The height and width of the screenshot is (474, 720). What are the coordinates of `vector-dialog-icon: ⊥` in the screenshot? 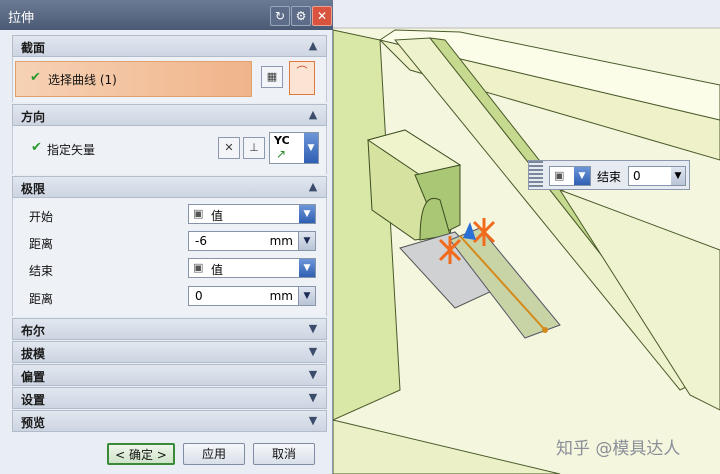 It's located at (254, 148).